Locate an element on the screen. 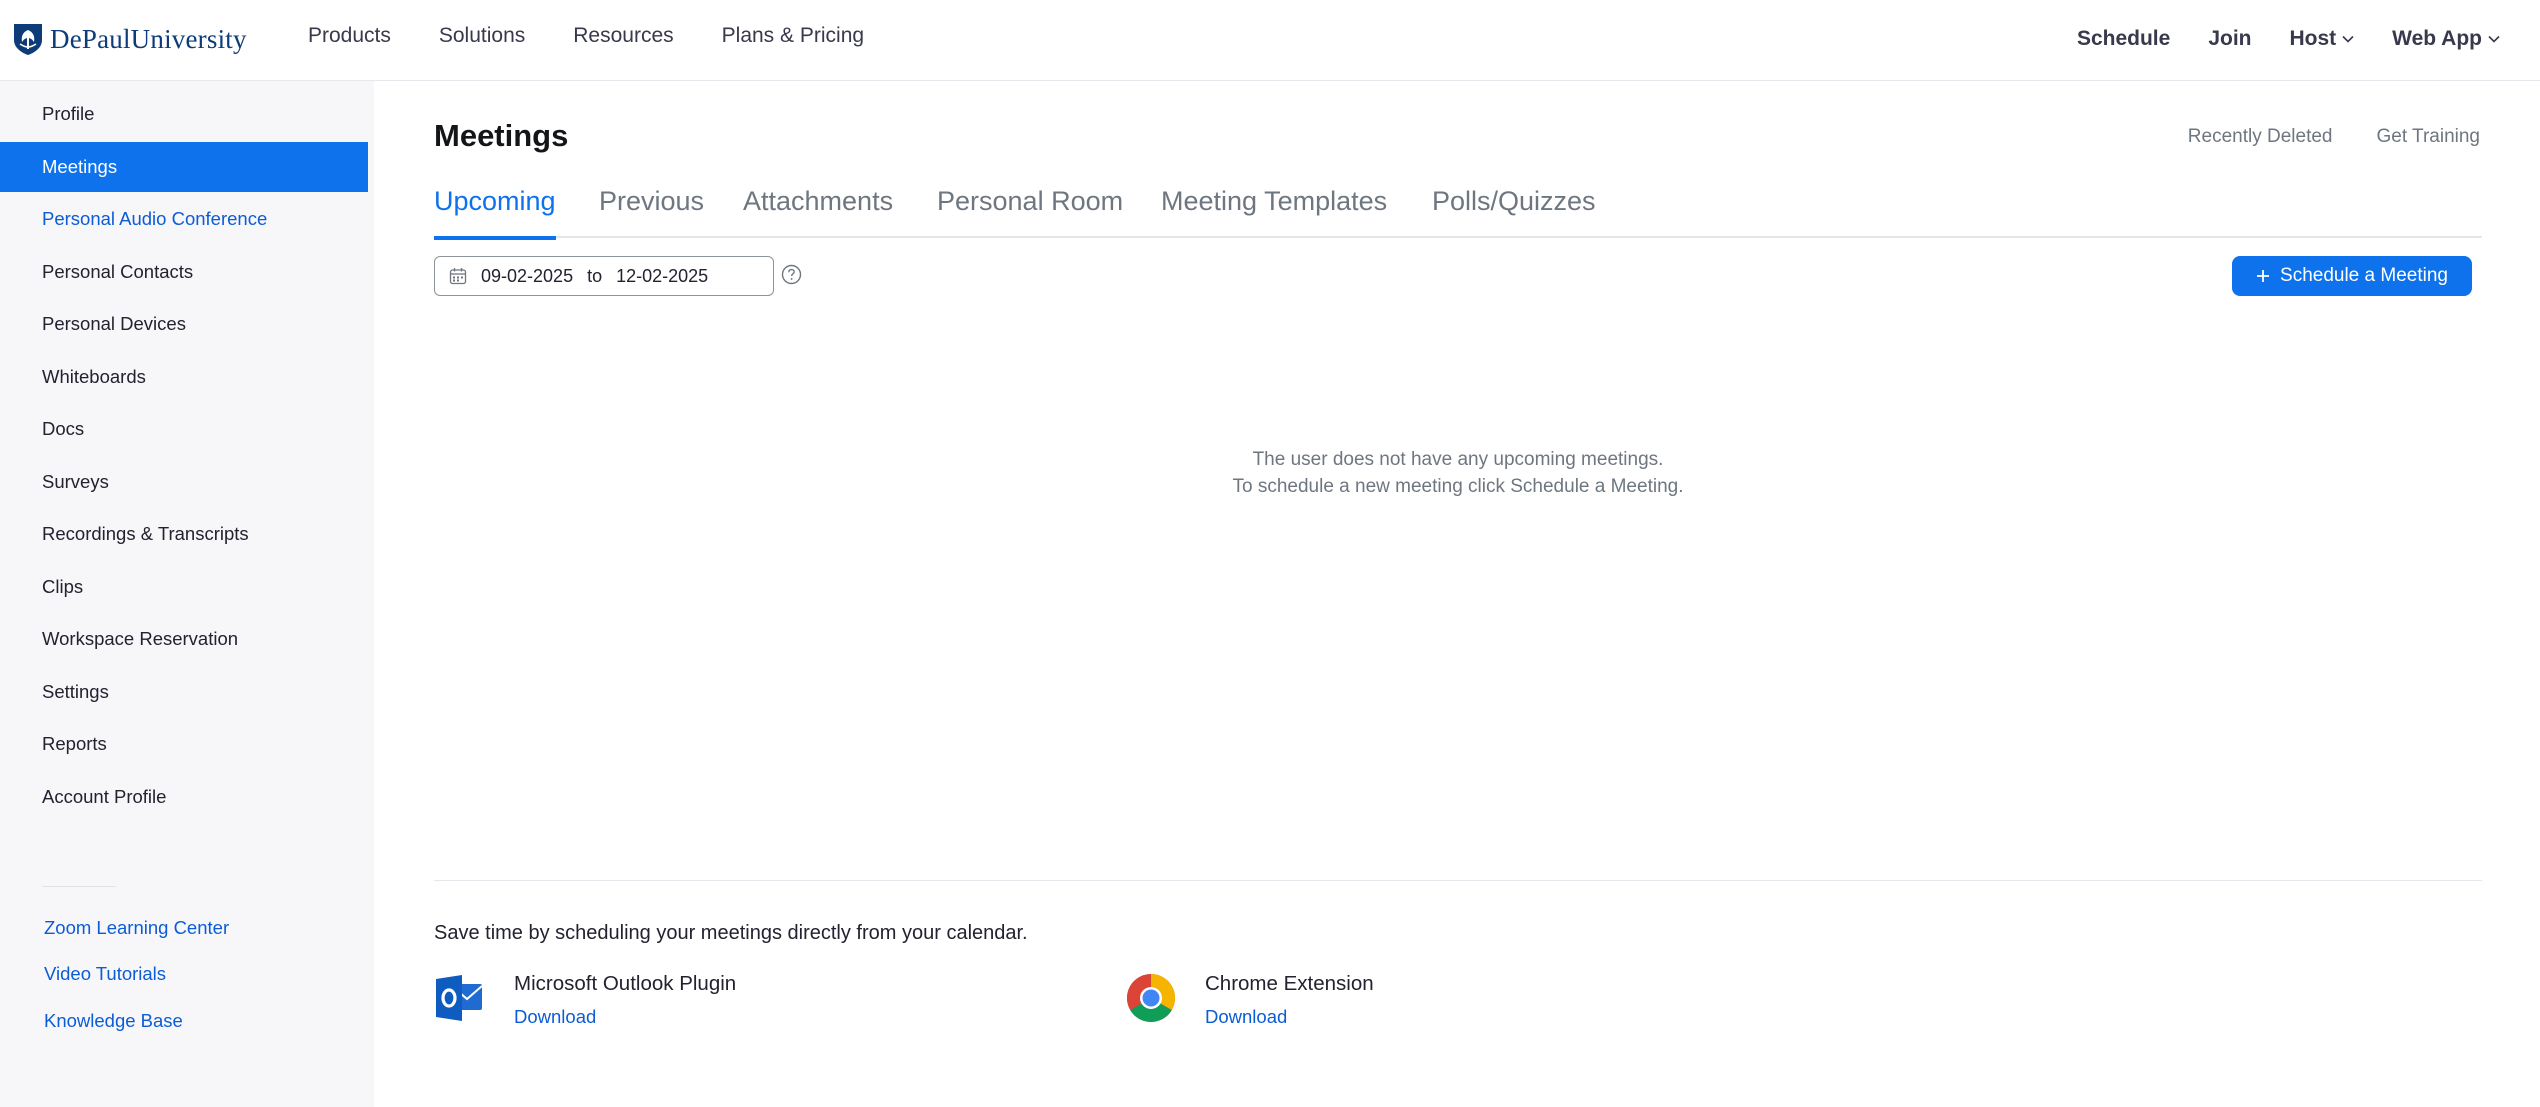 Image resolution: width=2540 pixels, height=1107 pixels. nav-web-app-label: Web App is located at coordinates (2437, 38).